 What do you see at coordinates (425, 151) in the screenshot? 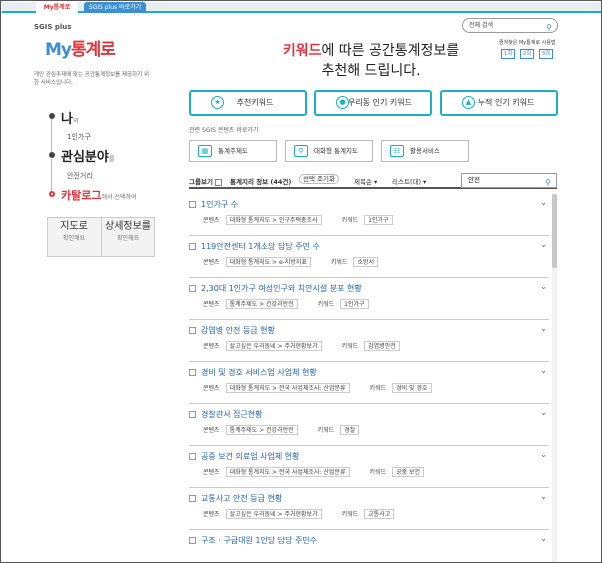
I see `utilization-service-button: ☷ 활용서비스` at bounding box center [425, 151].